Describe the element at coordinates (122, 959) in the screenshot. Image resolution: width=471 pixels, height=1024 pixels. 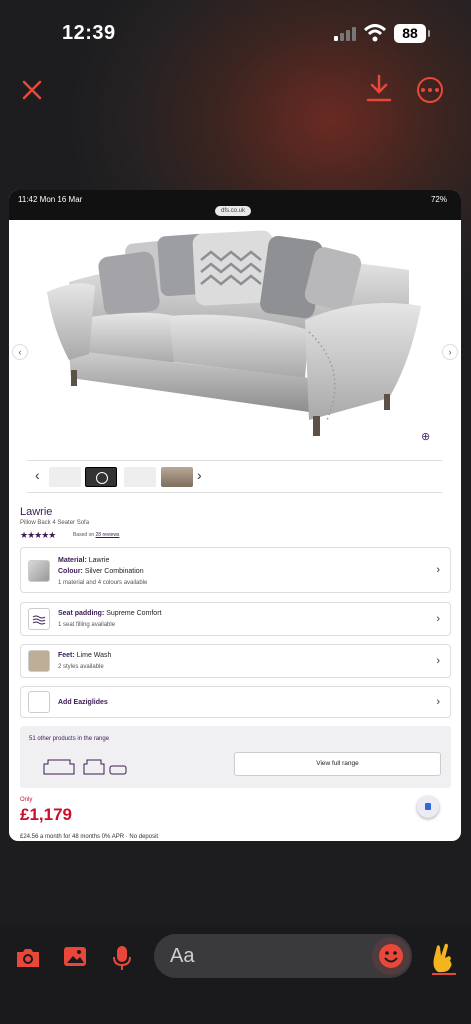
I see `microphone-icon` at that location.